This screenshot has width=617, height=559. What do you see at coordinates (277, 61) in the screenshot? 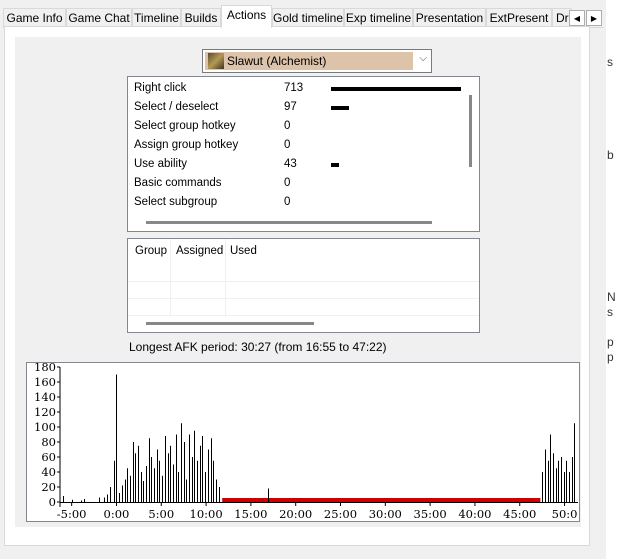
I see `player-select-value: Slawut (Alchemist)` at bounding box center [277, 61].